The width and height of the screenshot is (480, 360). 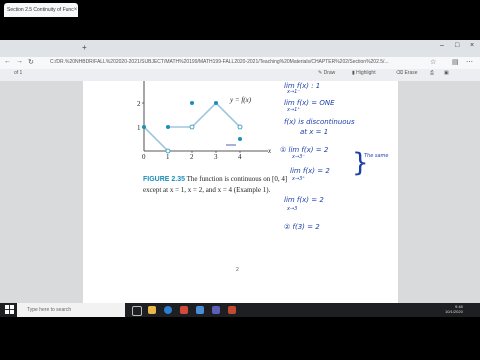 What do you see at coordinates (19, 61) in the screenshot?
I see `forward-icon: →` at bounding box center [19, 61].